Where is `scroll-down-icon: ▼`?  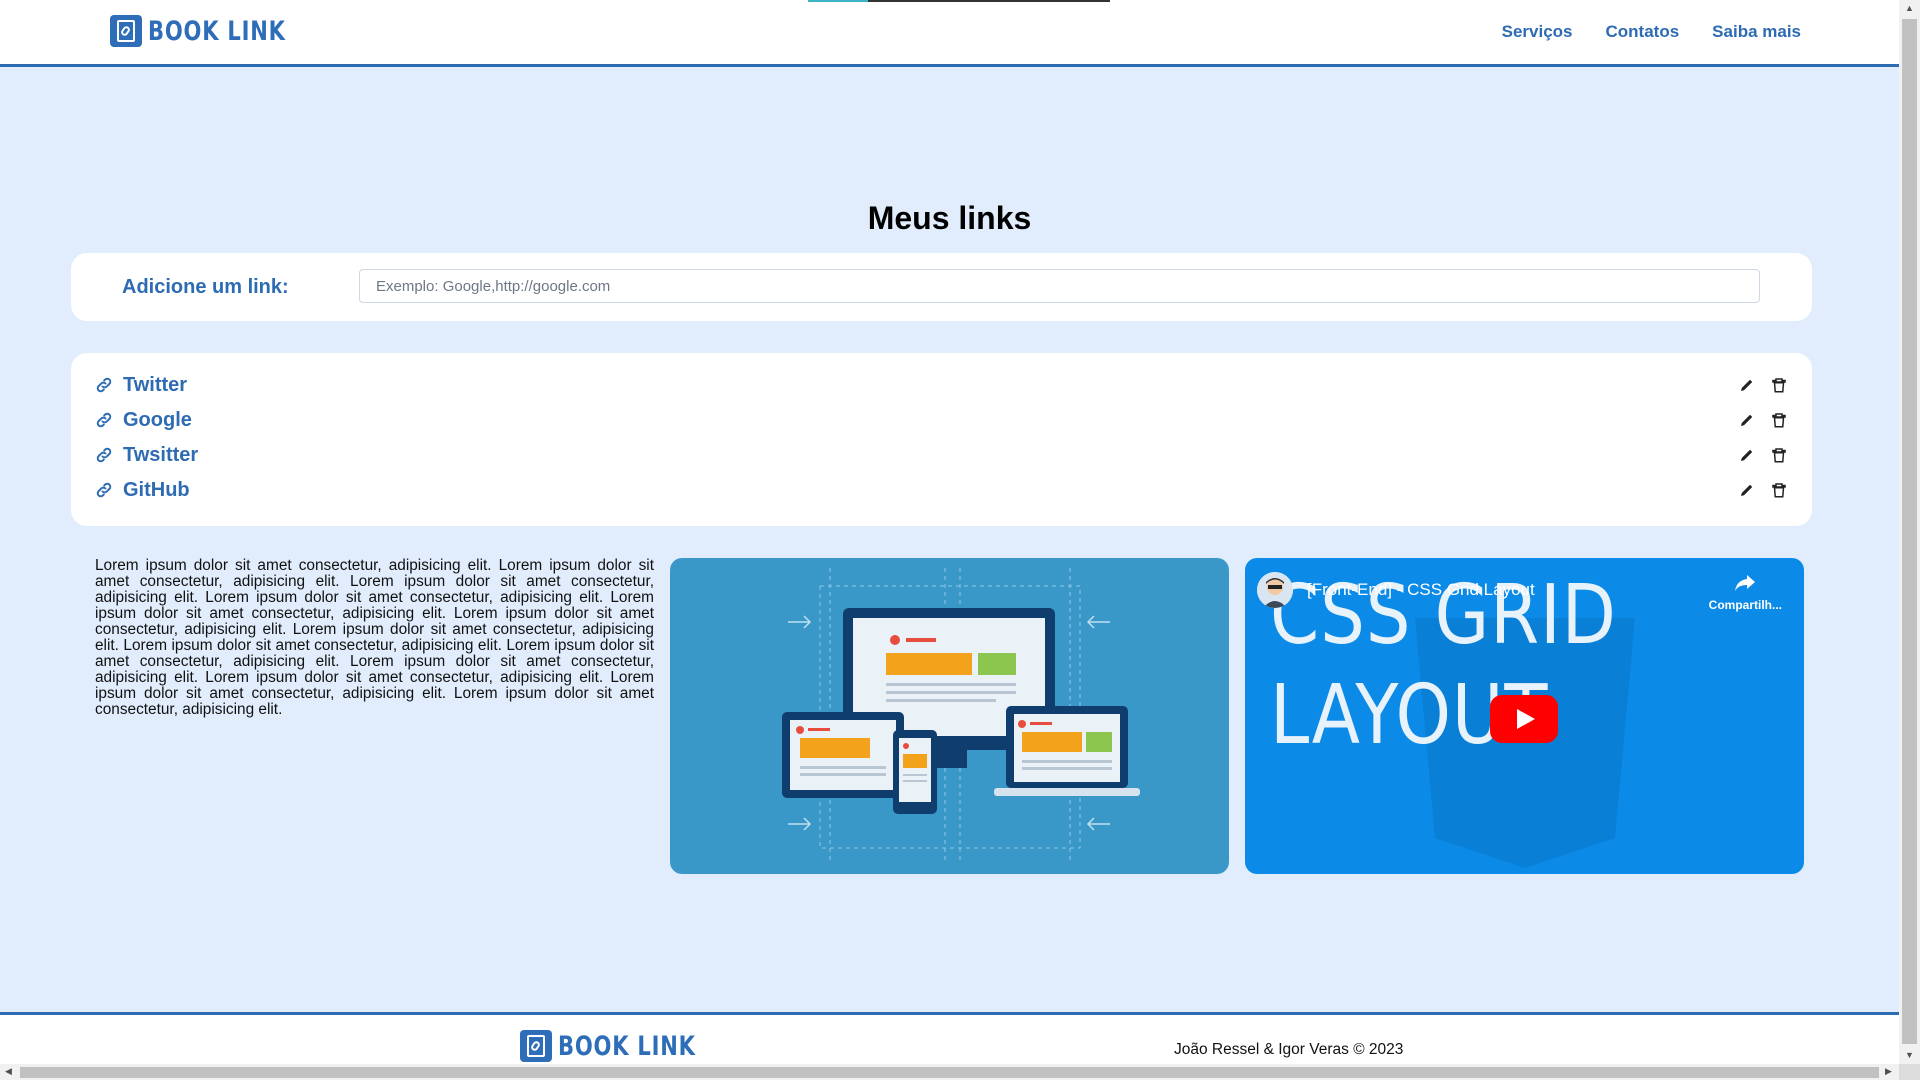
scroll-down-icon: ▼ is located at coordinates (1909, 1055).